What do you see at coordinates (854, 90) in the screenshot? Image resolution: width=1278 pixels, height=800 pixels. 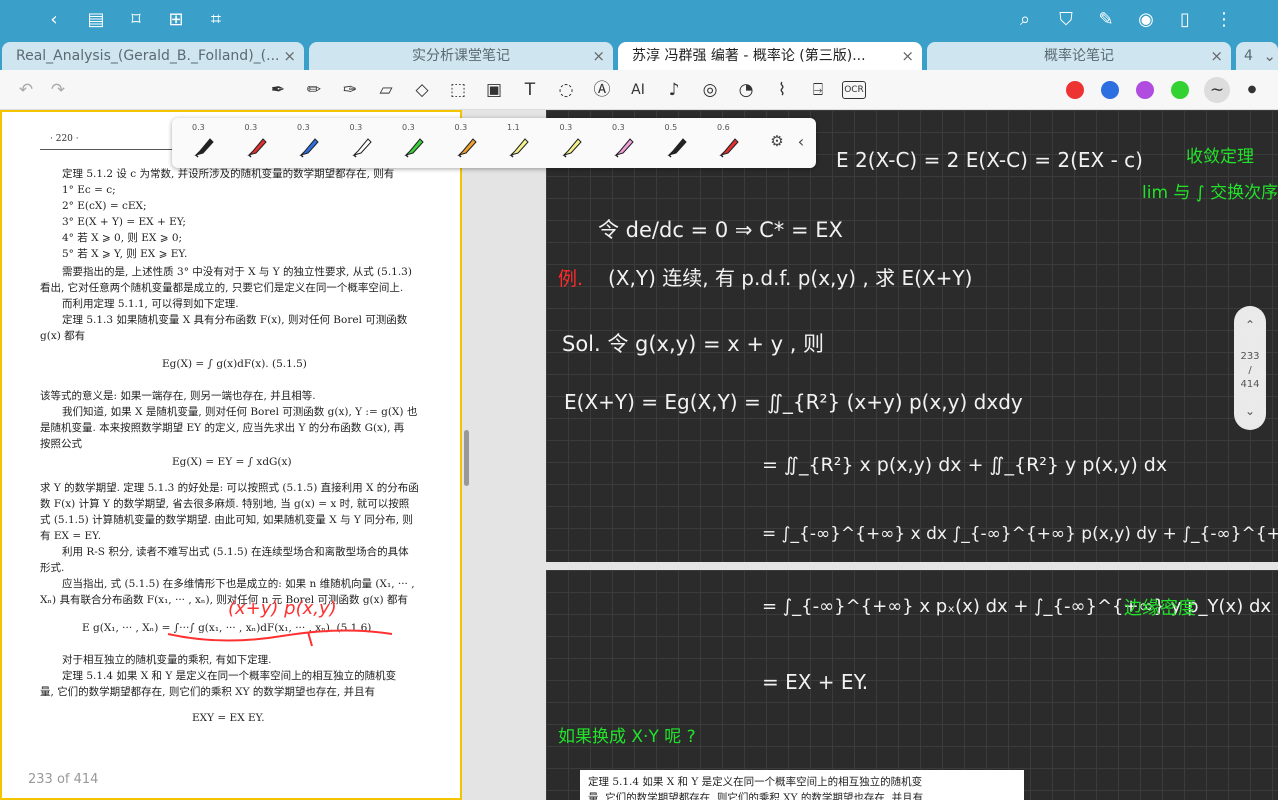 I see `ocr-icon: OCR` at bounding box center [854, 90].